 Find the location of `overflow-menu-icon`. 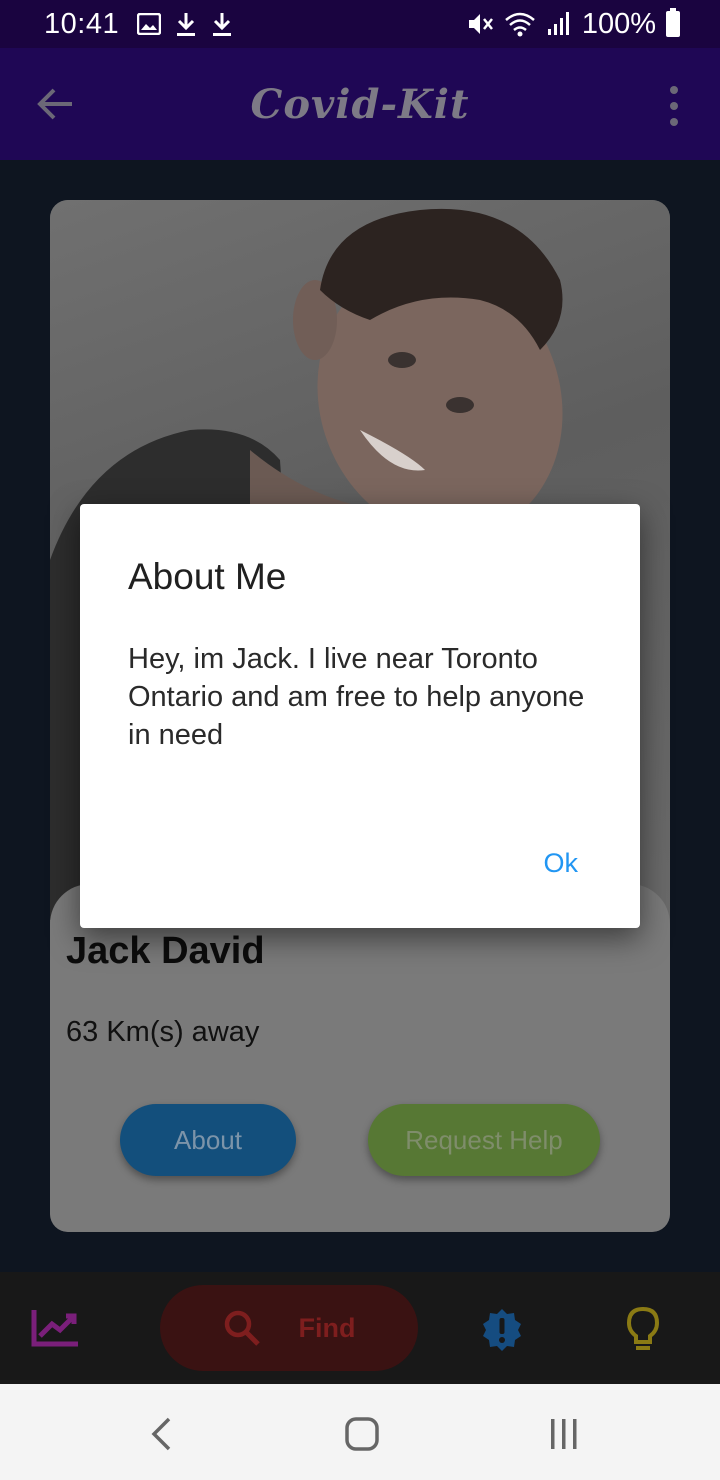

overflow-menu-icon is located at coordinates (674, 106).